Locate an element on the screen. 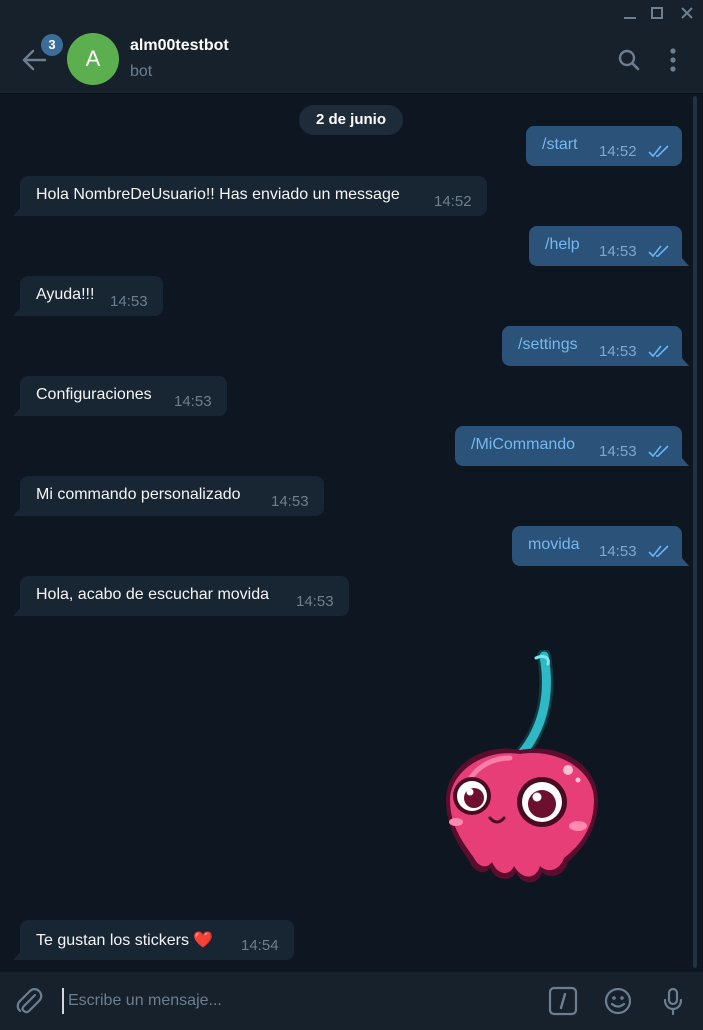  message-text: Ayuda!!! is located at coordinates (65, 294).